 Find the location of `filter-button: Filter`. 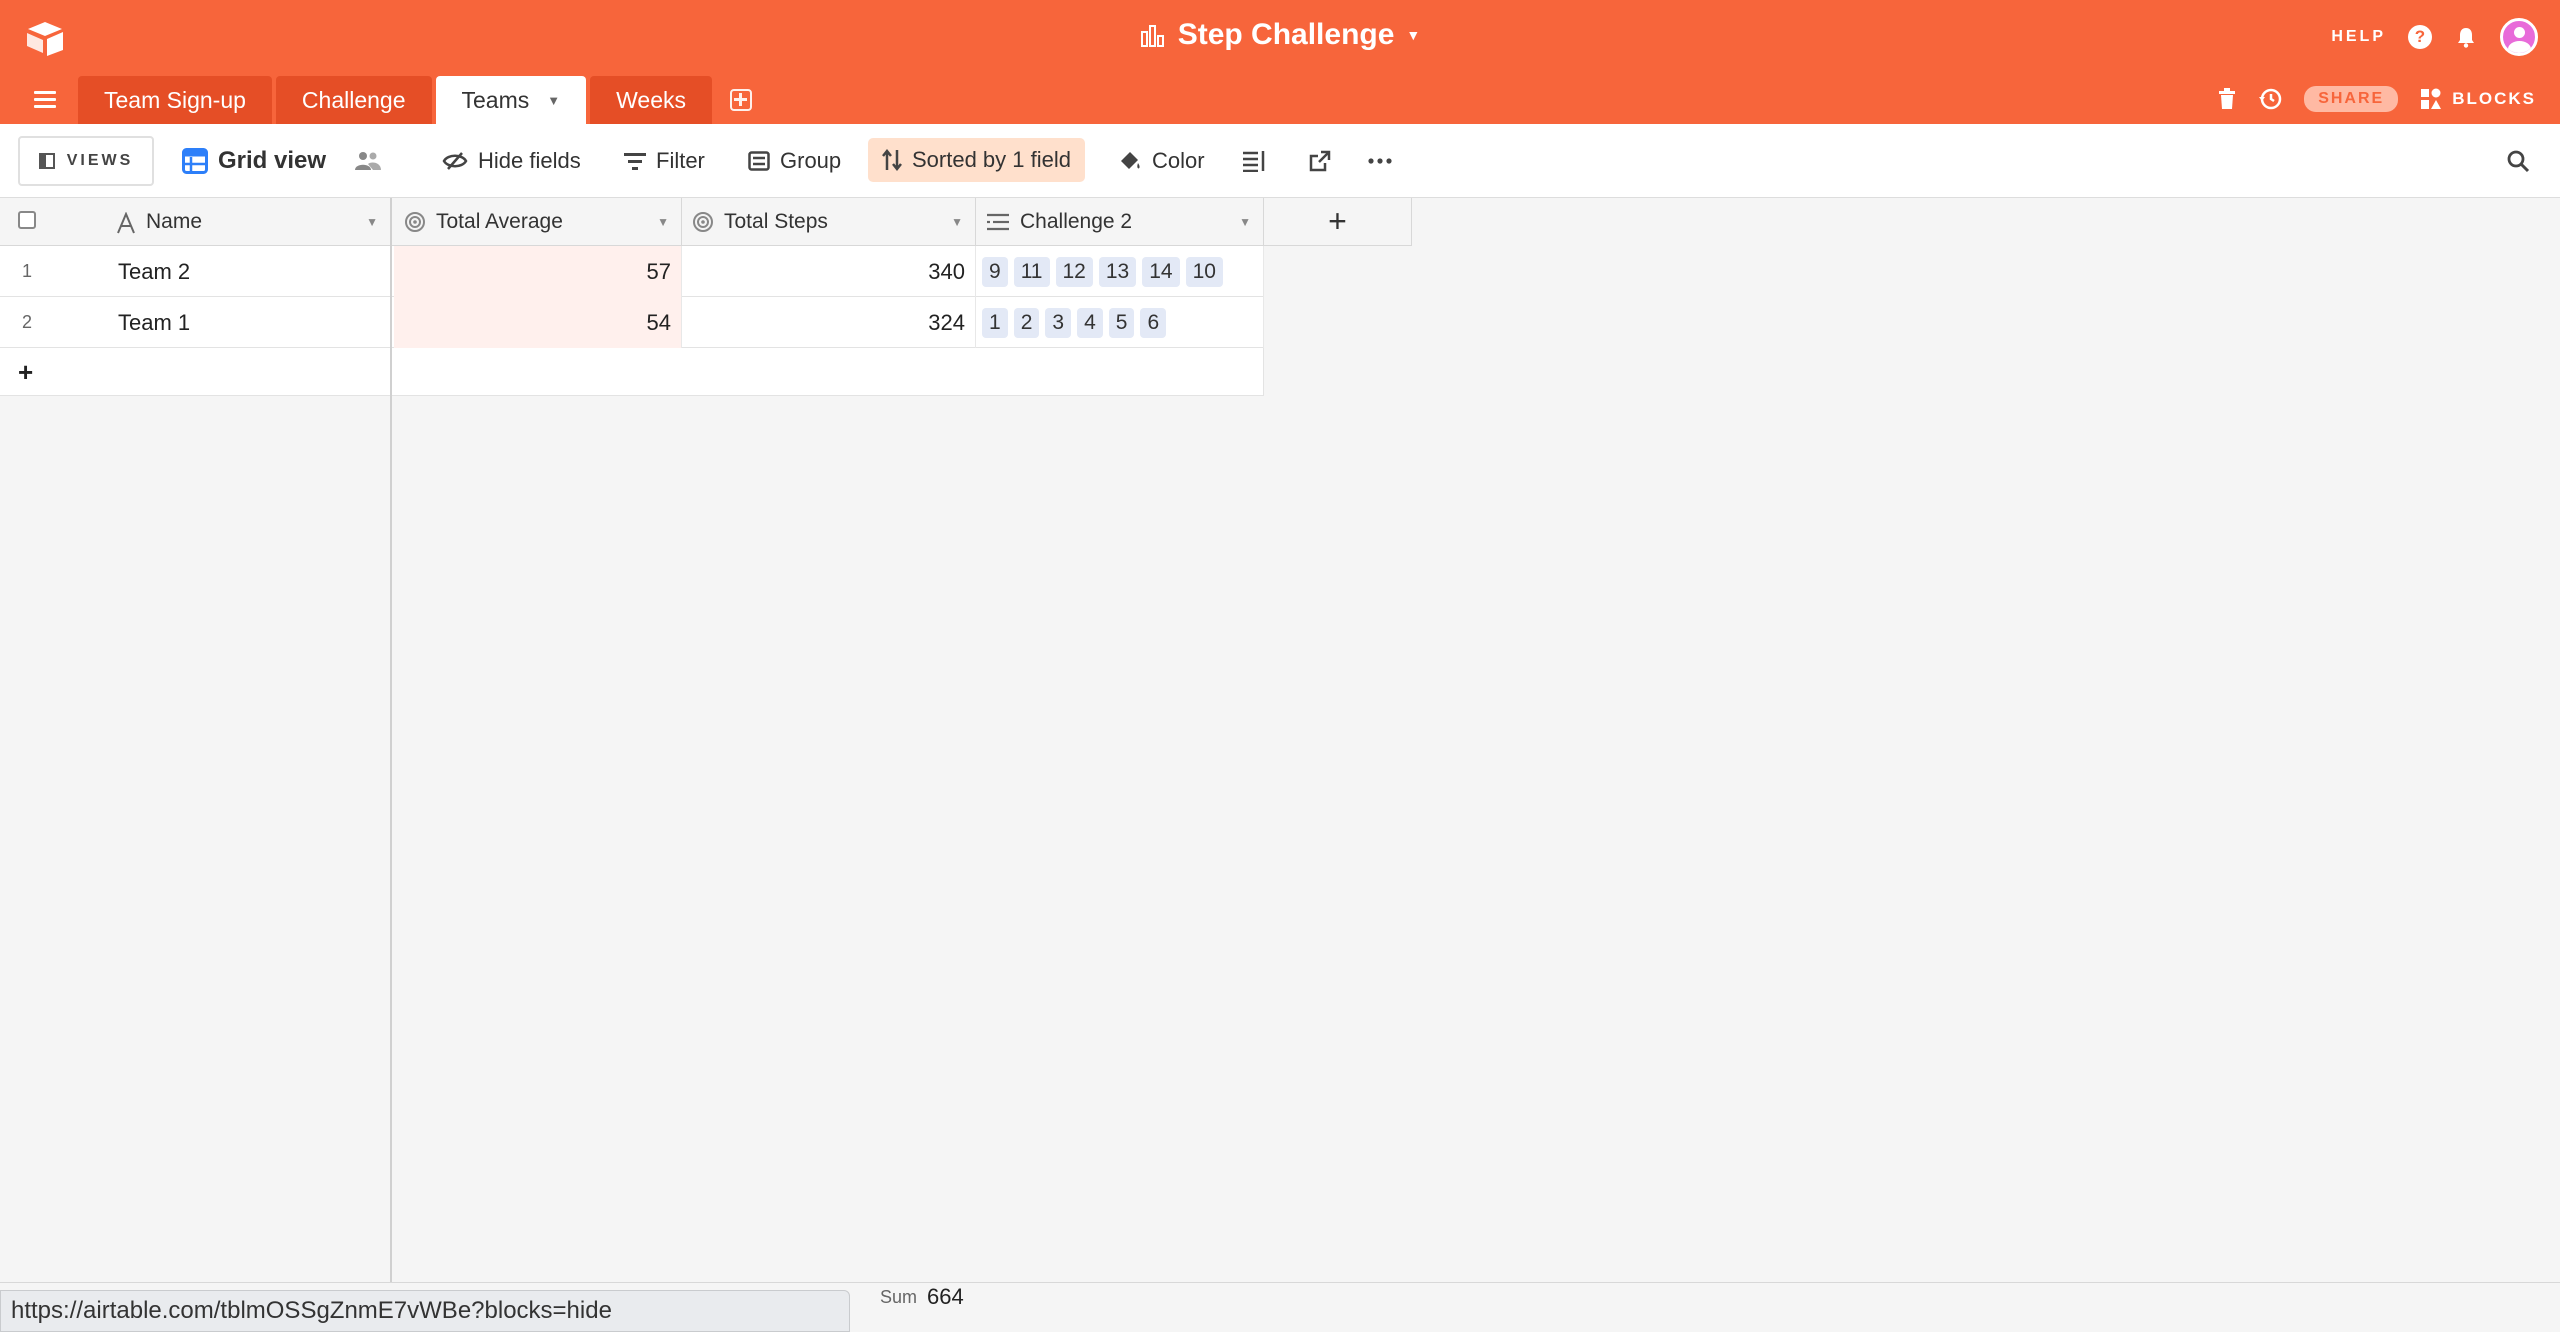

filter-button: Filter is located at coordinates (664, 161).